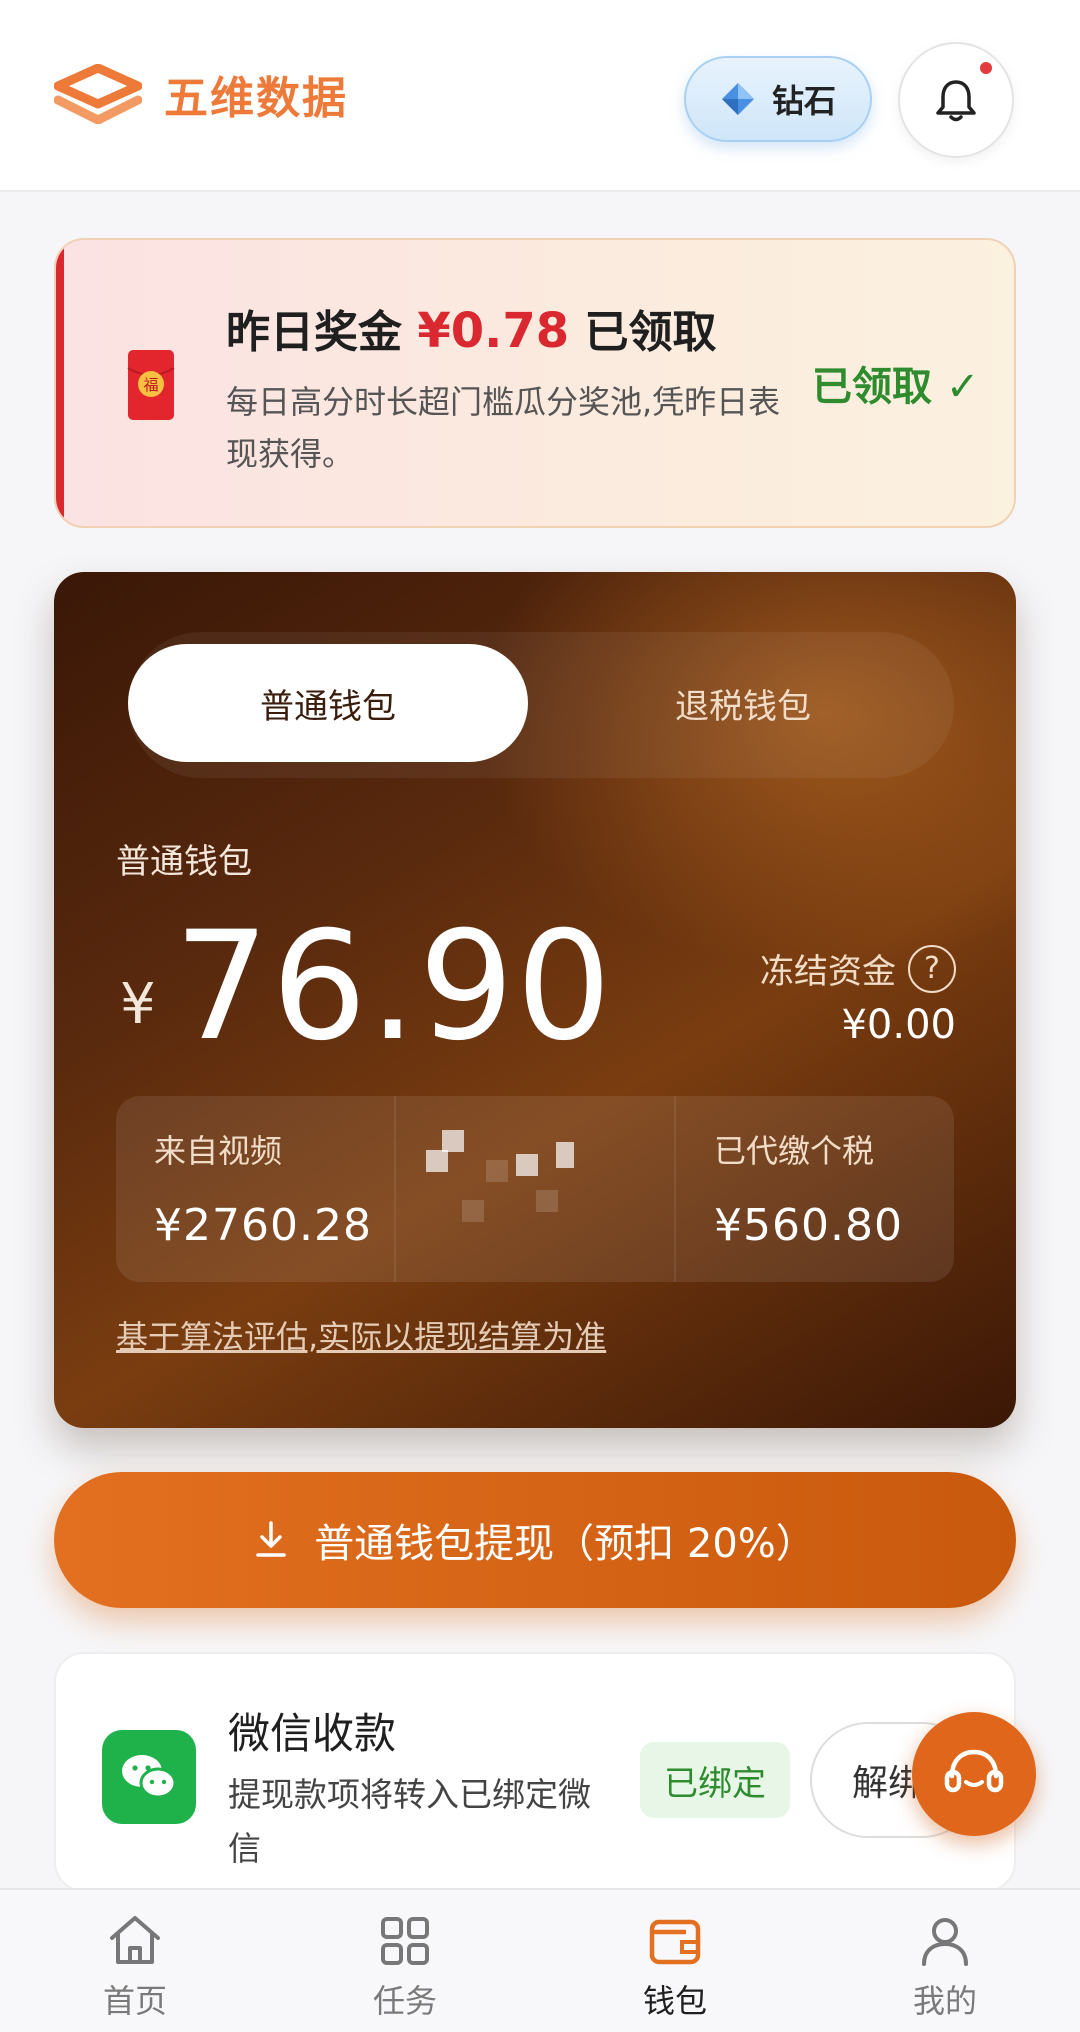  I want to click on diamond-icon, so click(737, 99).